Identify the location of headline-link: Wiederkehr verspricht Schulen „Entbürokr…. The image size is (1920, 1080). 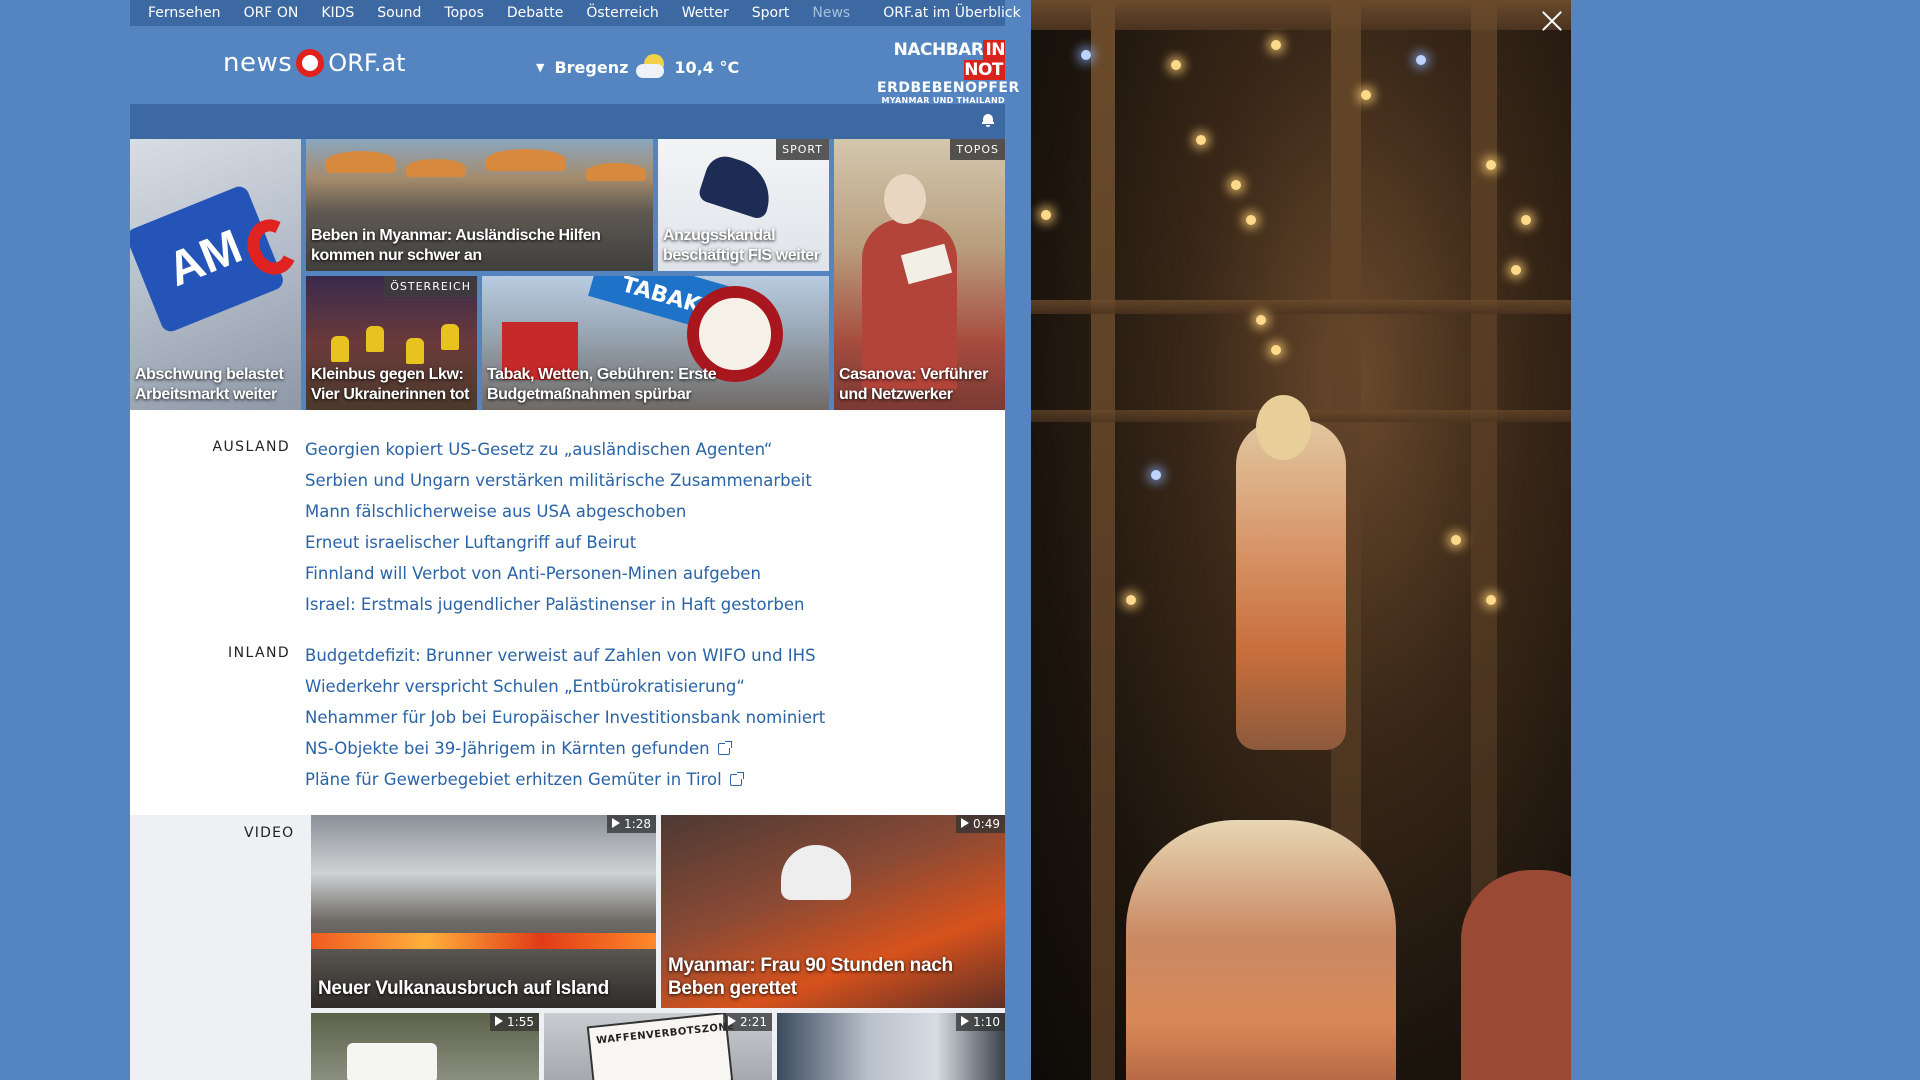
(565, 686).